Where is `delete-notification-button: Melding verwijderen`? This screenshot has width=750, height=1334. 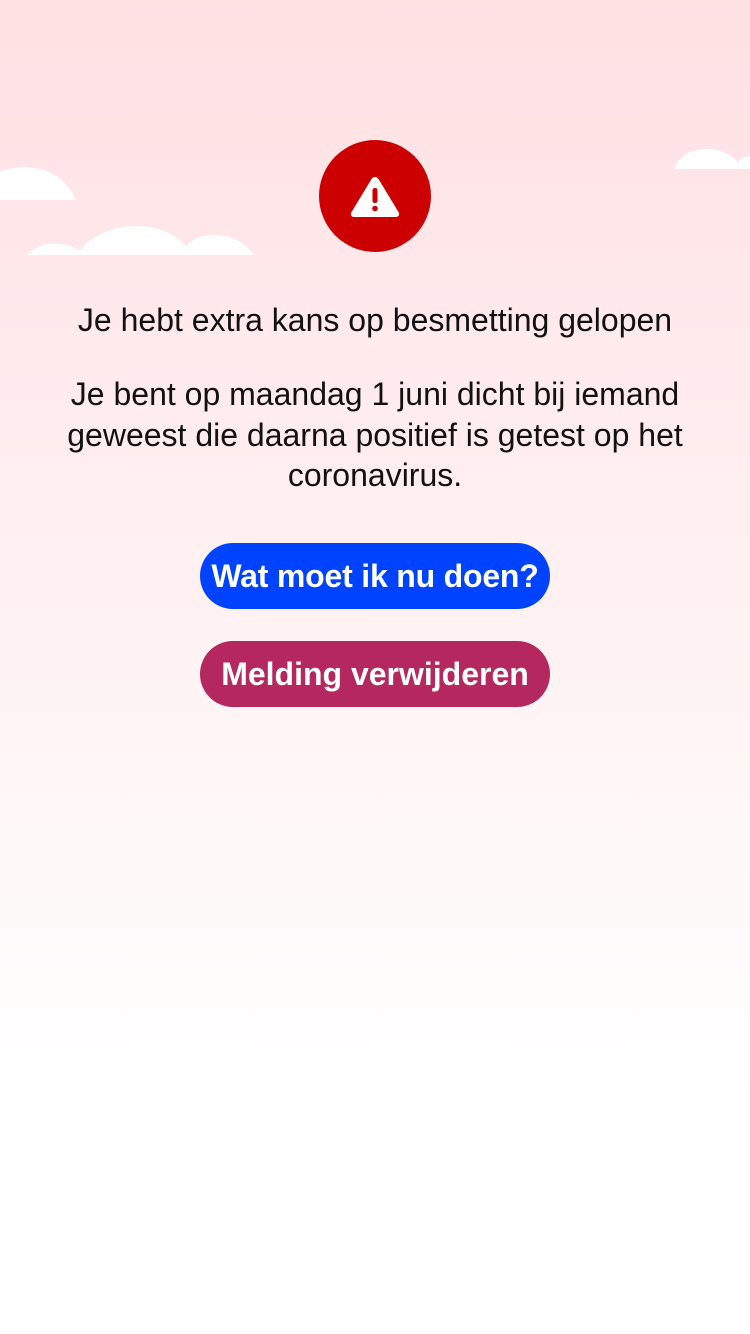 delete-notification-button: Melding verwijderen is located at coordinates (375, 674).